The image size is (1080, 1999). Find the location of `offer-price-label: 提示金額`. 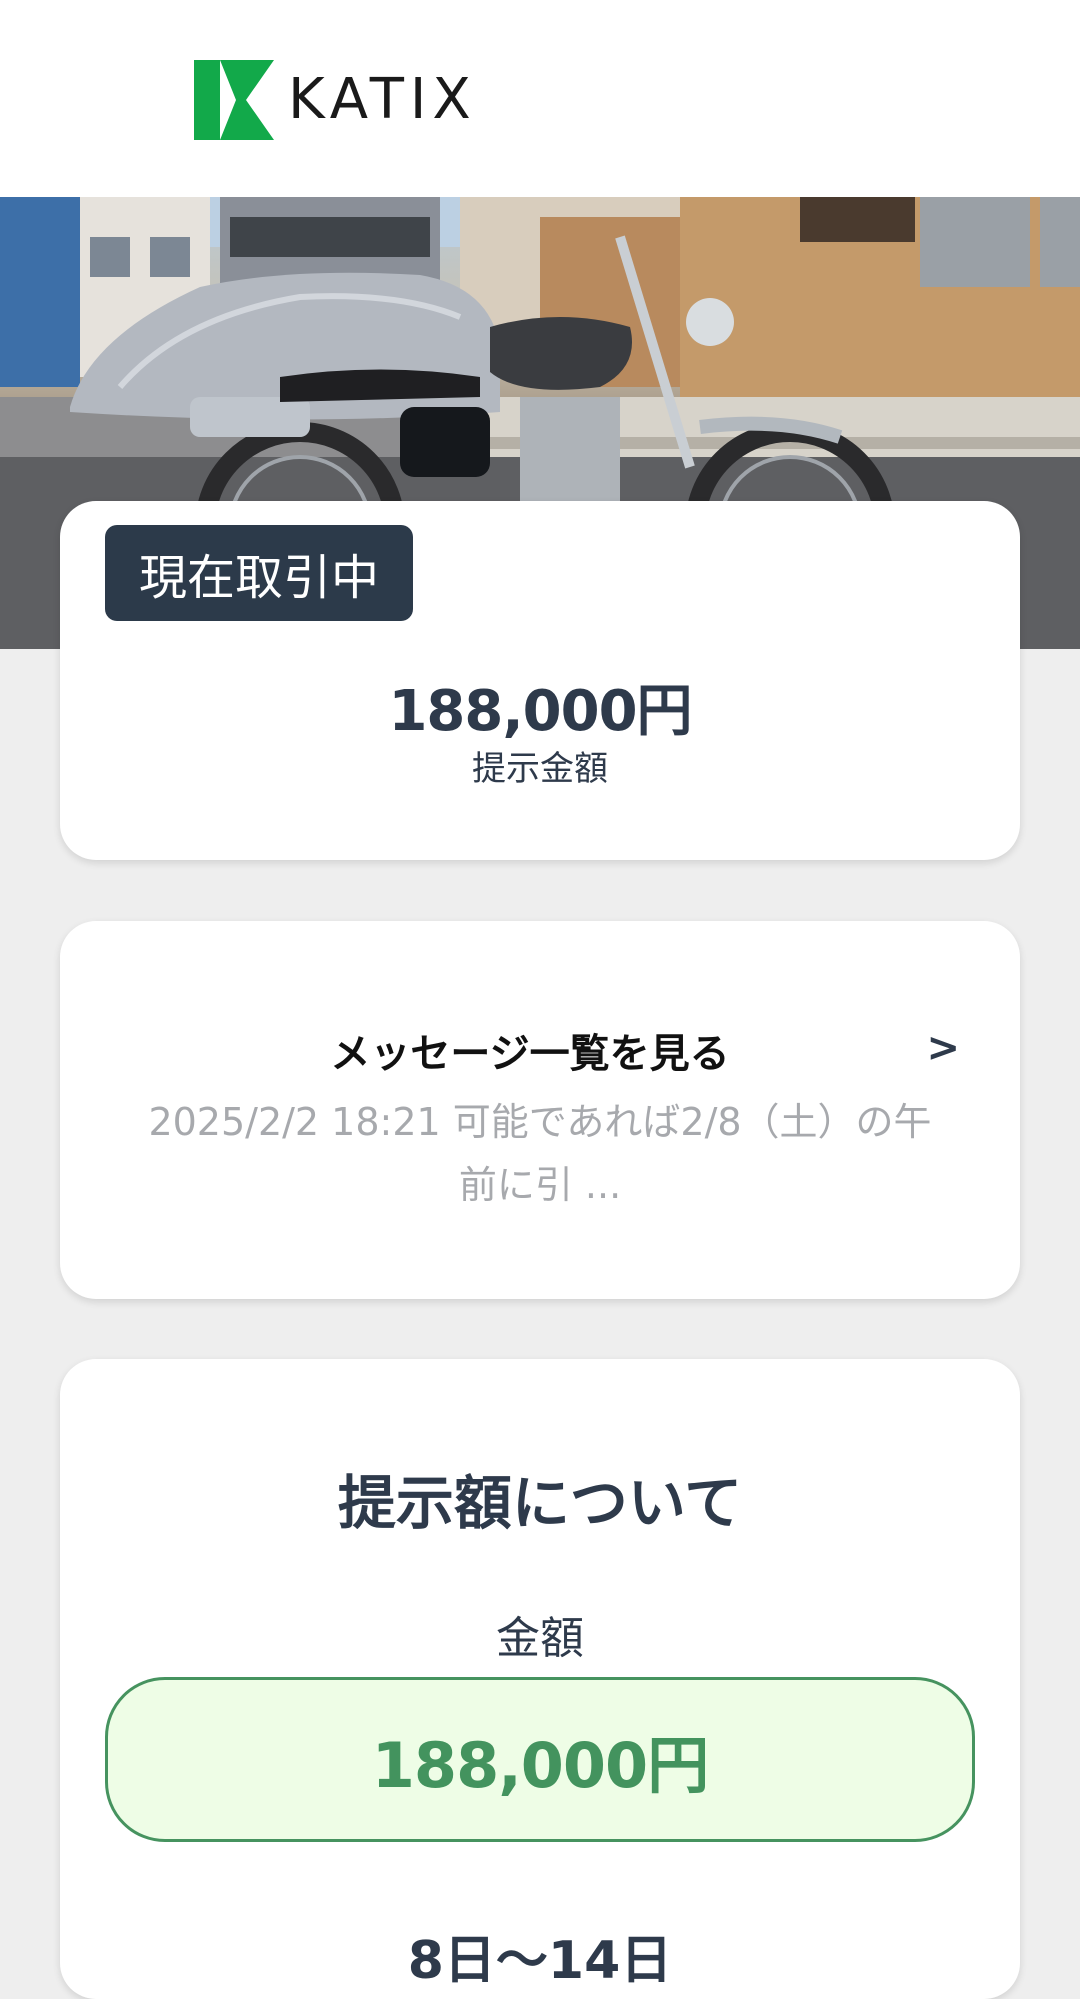

offer-price-label: 提示金額 is located at coordinates (540, 769).